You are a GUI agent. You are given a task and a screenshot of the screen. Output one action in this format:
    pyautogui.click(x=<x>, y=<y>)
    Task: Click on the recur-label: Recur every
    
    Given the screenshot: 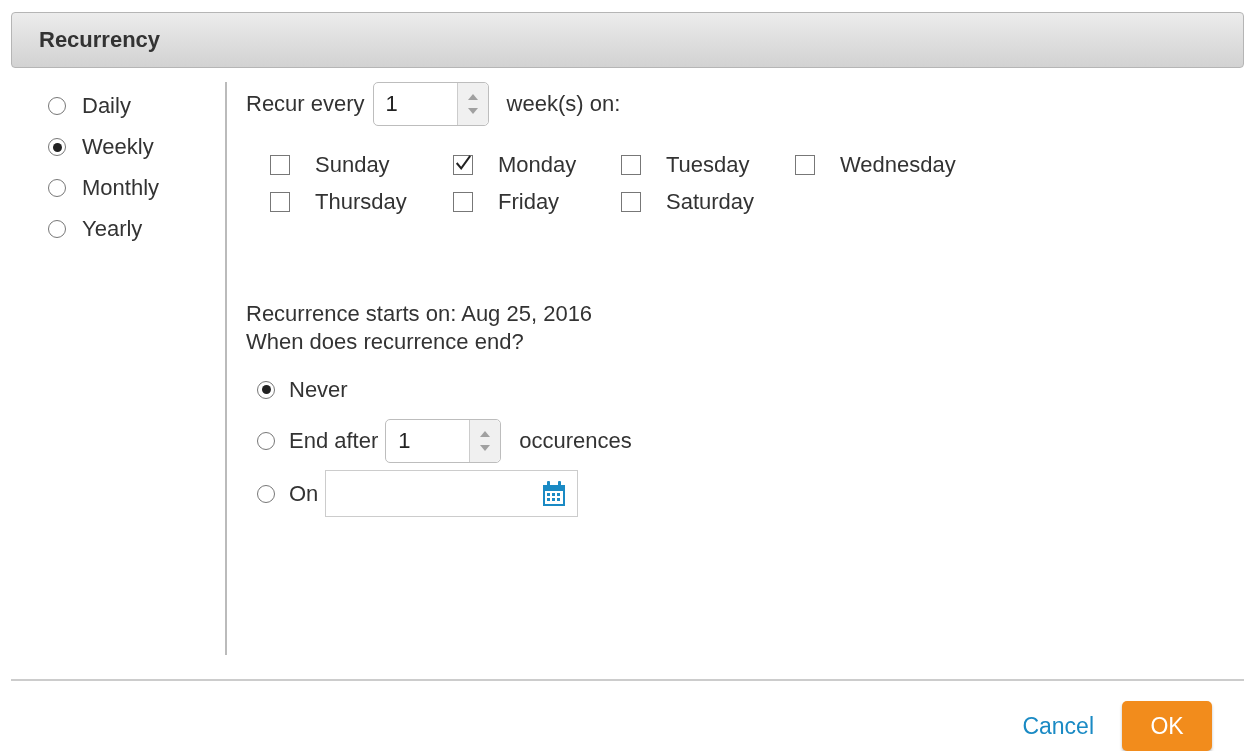 What is the action you would take?
    pyautogui.click(x=305, y=103)
    